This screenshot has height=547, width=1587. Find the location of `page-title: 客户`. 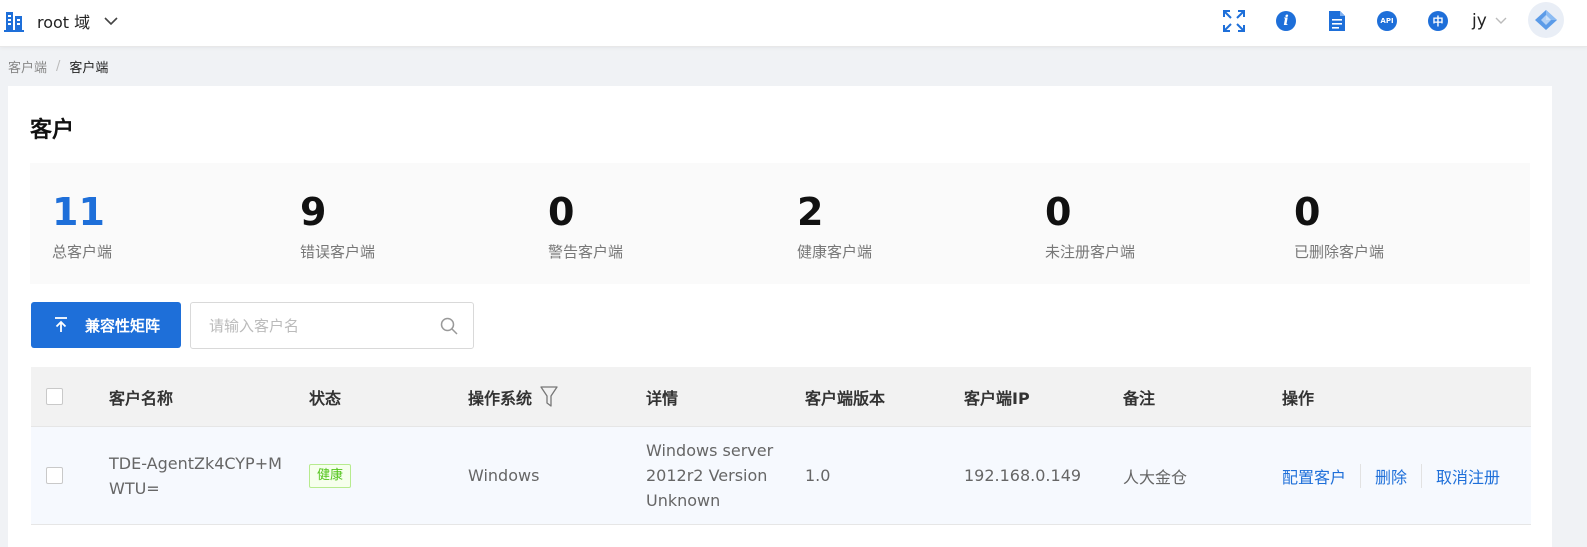

page-title: 客户 is located at coordinates (52, 130).